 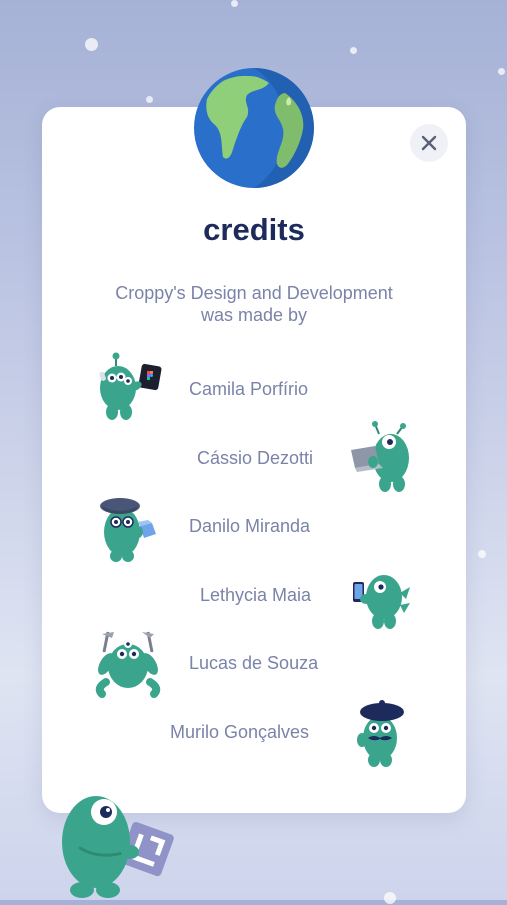 What do you see at coordinates (240, 732) in the screenshot?
I see `credit-name: Murilo Gonçalves` at bounding box center [240, 732].